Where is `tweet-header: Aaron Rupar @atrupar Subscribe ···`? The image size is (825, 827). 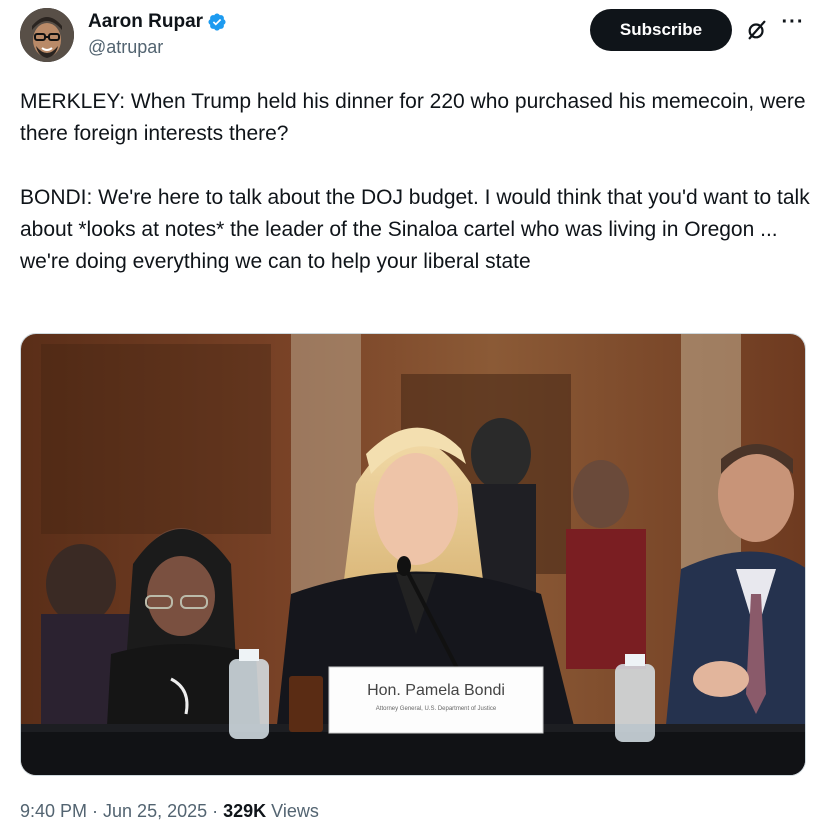 tweet-header: Aaron Rupar @atrupar Subscribe ··· is located at coordinates (415, 38).